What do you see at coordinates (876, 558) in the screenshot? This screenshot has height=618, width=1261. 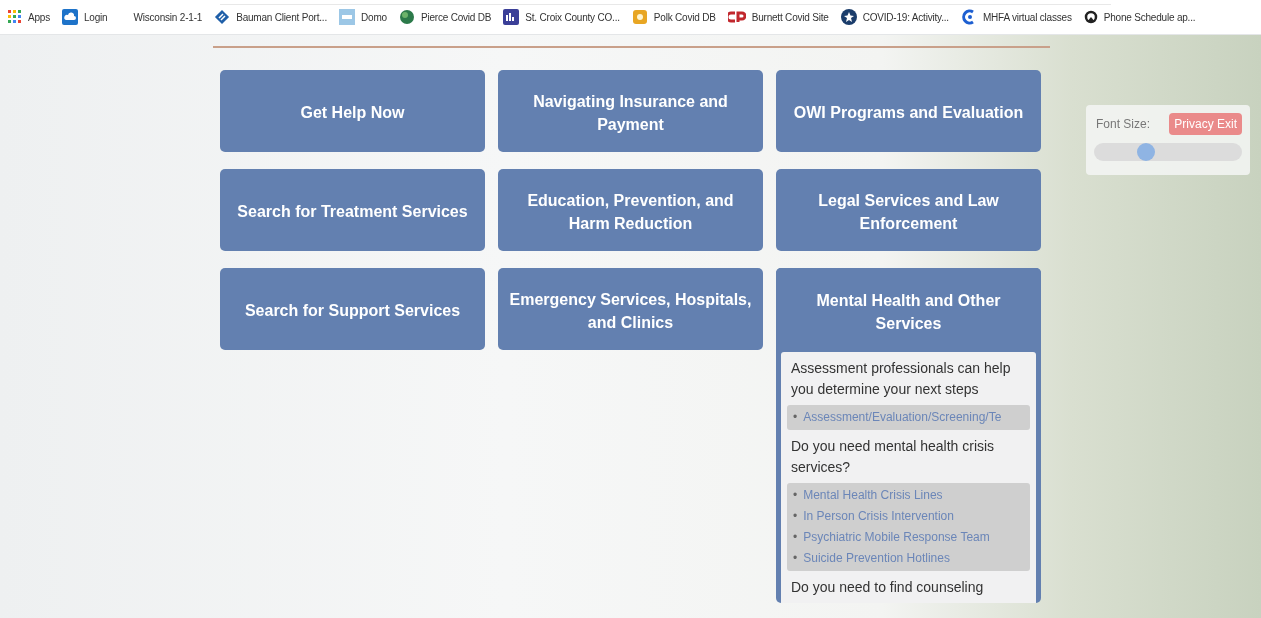 I see `resource-link: Suicide Prevention Hotlines` at bounding box center [876, 558].